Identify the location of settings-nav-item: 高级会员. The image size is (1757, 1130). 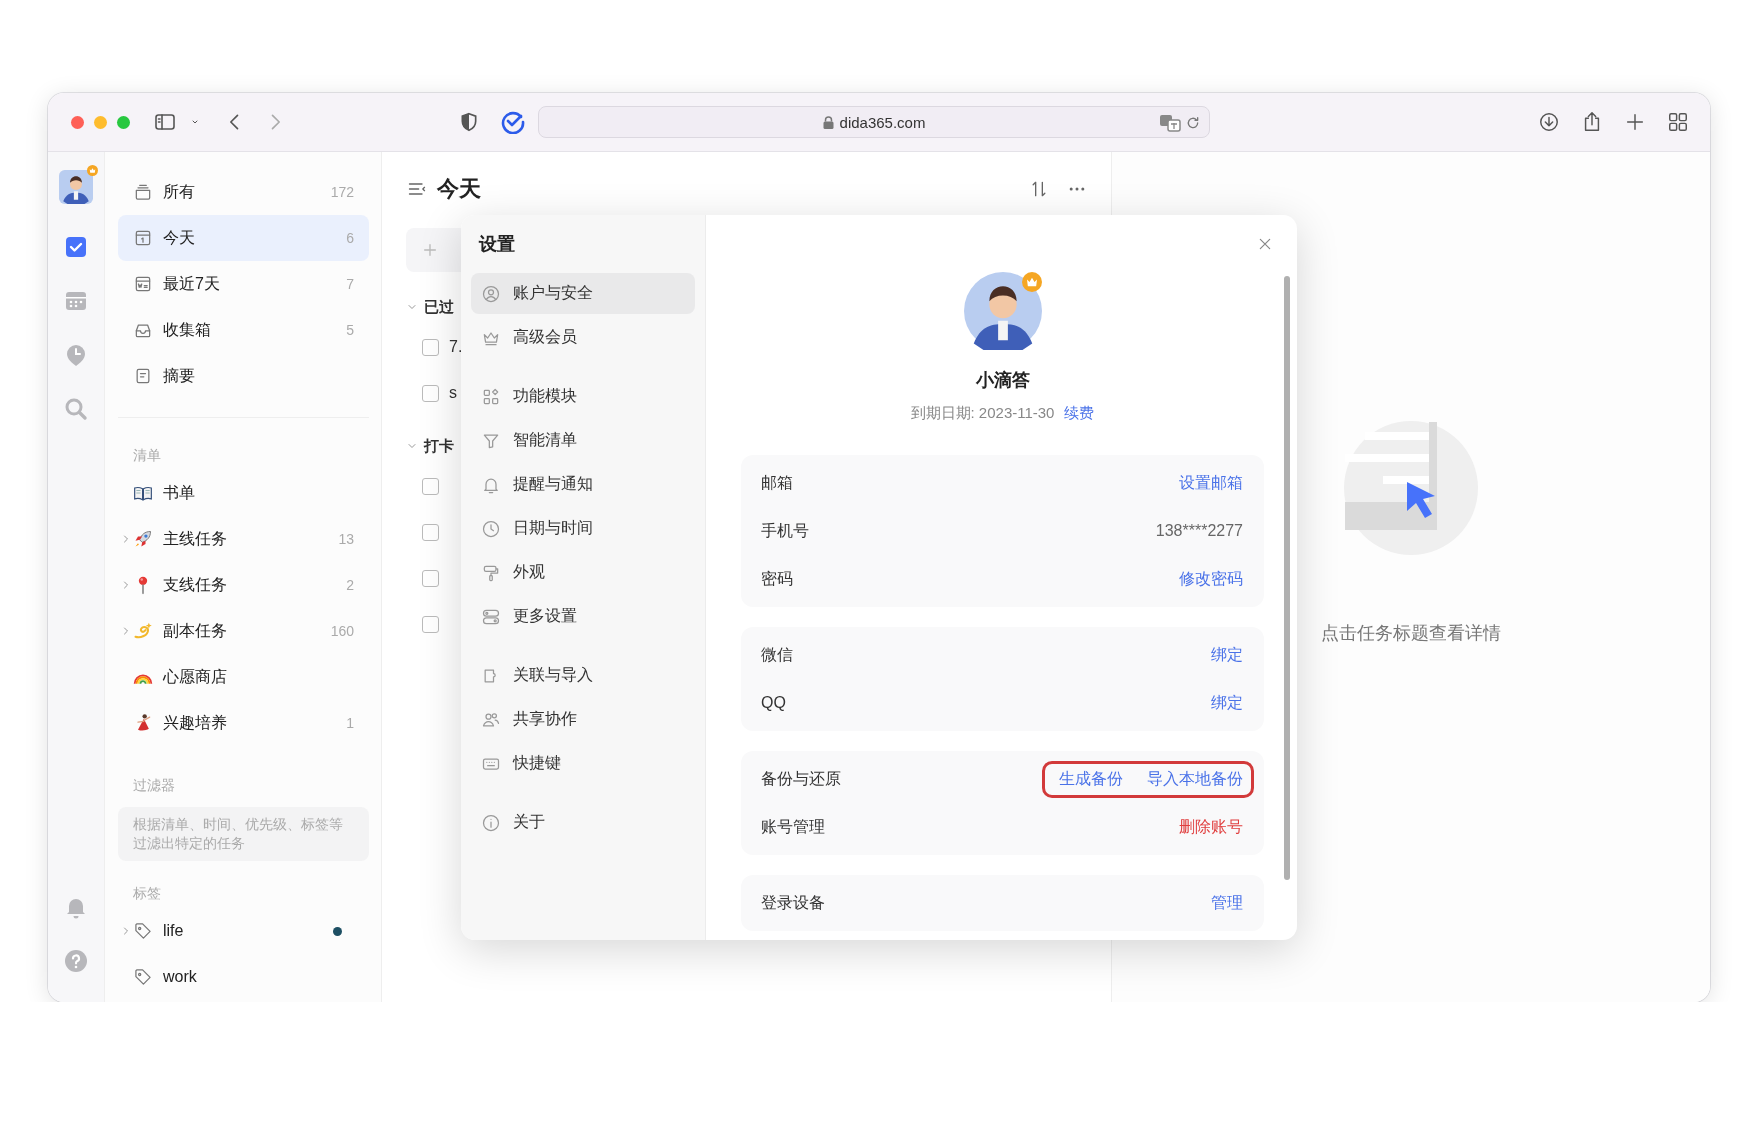
(583, 337).